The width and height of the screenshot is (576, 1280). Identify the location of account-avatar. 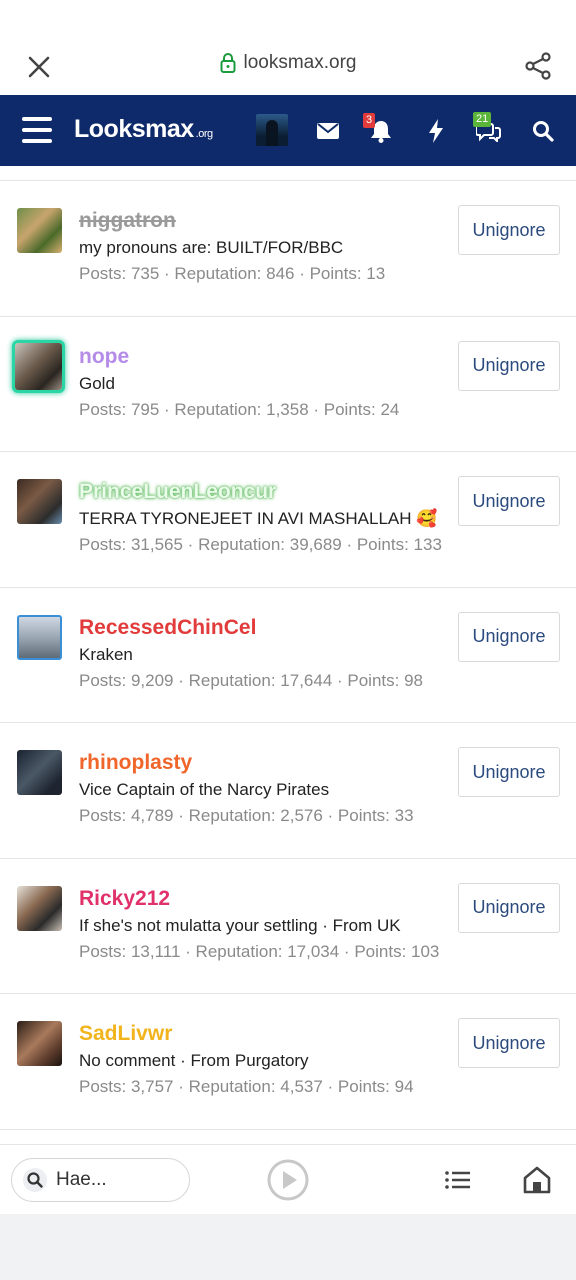
(272, 130).